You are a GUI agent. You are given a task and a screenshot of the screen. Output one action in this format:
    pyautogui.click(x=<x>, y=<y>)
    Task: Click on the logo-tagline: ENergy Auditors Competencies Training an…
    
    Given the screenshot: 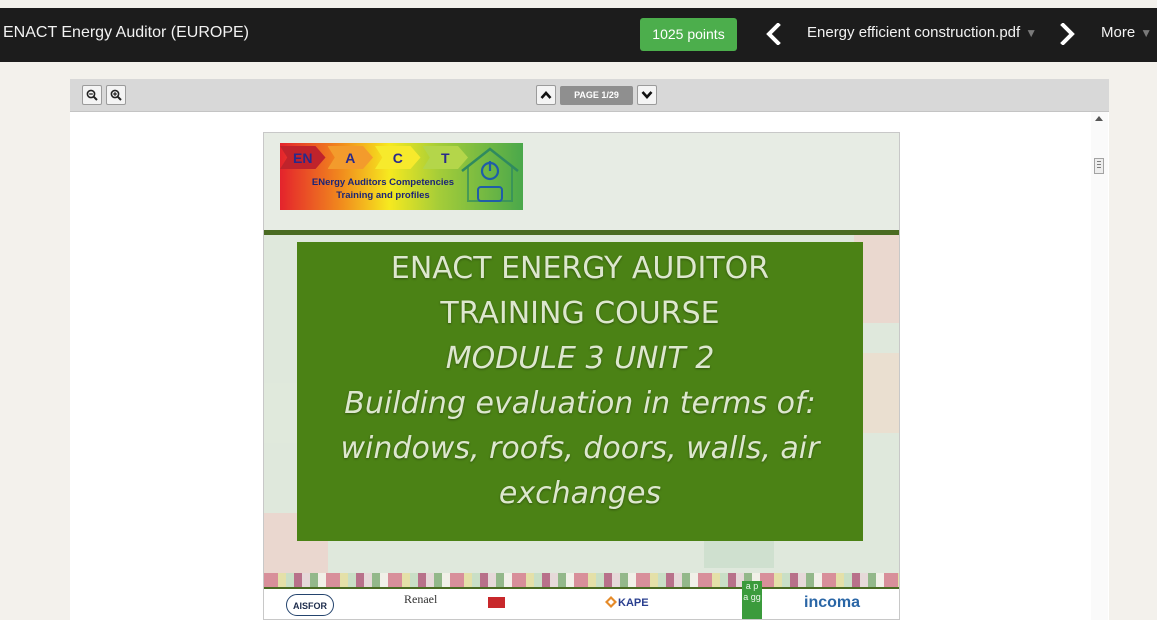 What is the action you would take?
    pyautogui.click(x=383, y=189)
    